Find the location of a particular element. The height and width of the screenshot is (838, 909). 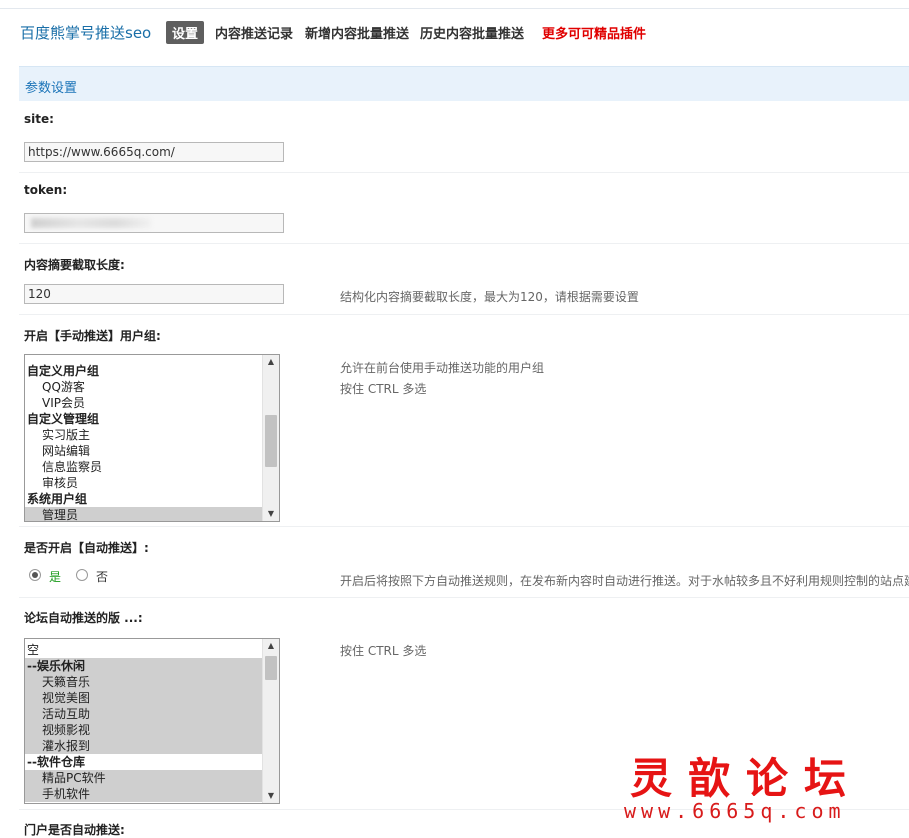

app-title: 百度熊掌号推送seo is located at coordinates (86, 33).